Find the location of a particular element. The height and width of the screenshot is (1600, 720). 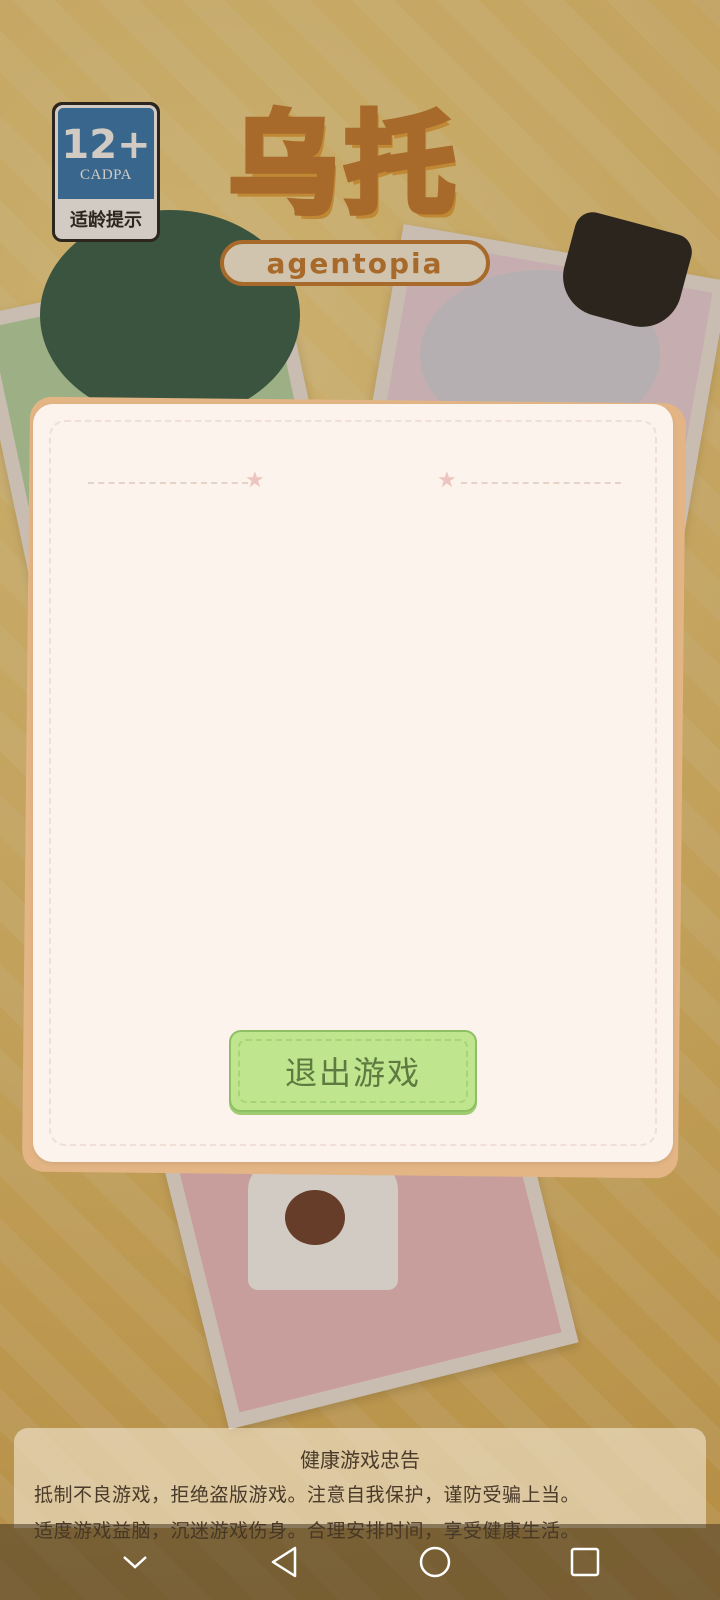

health-notice-line: 抵制不良游戏，拒绝盗版游戏。注意自我保护，谨防受骗上当。 is located at coordinates (307, 1495).